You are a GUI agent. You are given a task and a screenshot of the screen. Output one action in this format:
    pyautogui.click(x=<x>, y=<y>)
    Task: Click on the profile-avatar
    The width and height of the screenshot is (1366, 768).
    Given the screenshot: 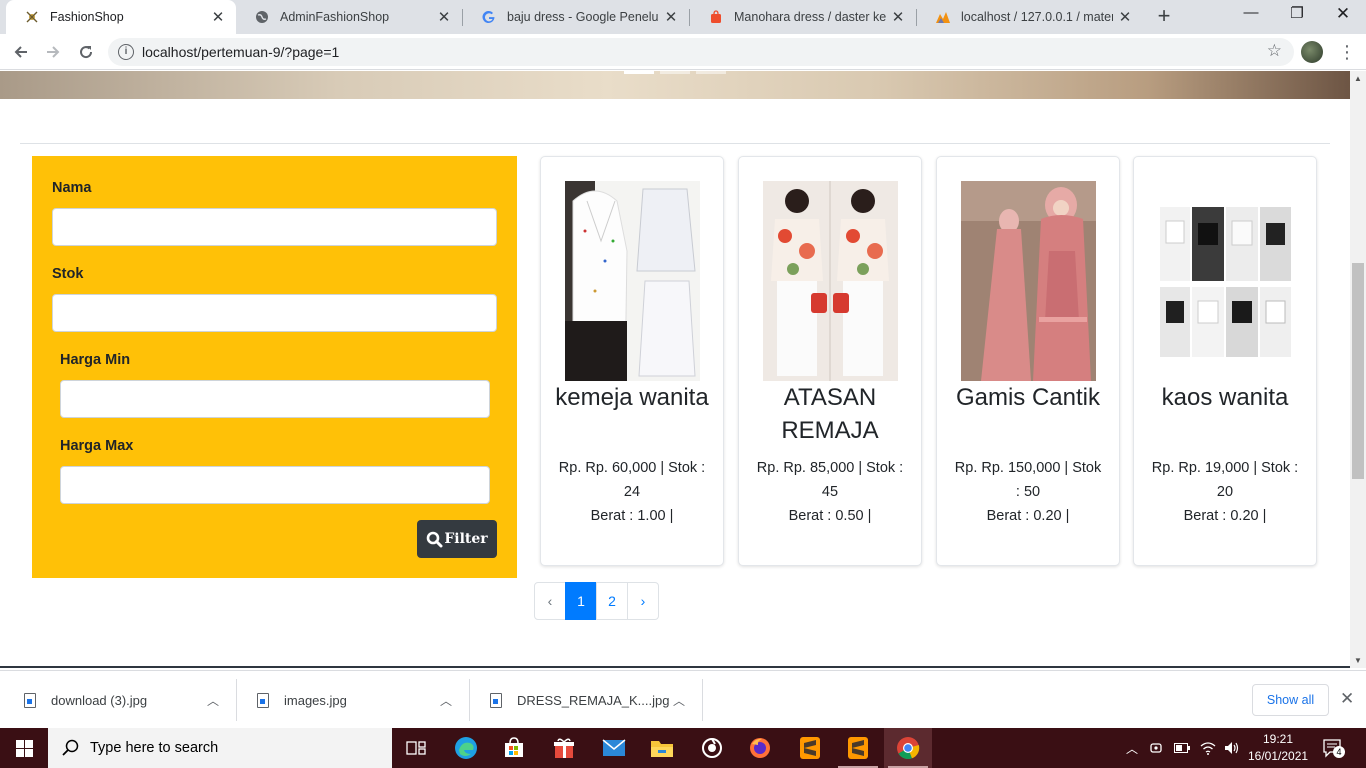 What is the action you would take?
    pyautogui.click(x=1312, y=52)
    